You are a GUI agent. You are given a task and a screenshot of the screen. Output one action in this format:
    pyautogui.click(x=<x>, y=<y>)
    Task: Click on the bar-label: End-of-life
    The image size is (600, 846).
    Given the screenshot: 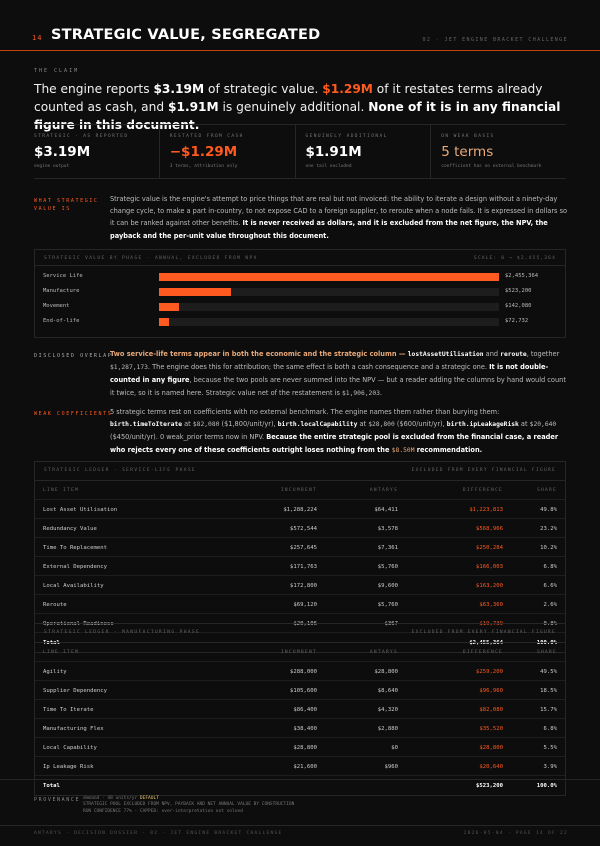 What is the action you would take?
    pyautogui.click(x=61, y=321)
    